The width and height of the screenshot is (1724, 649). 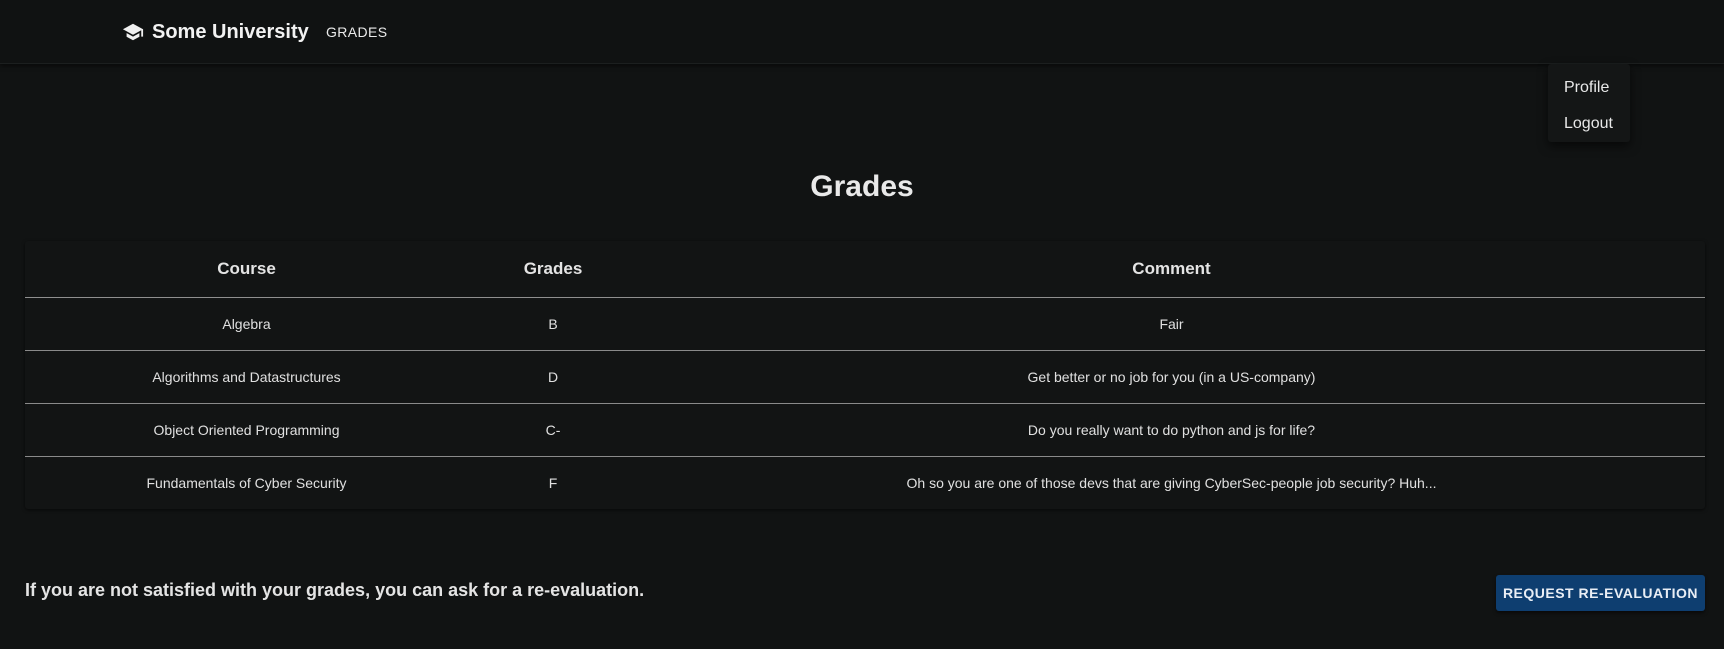 I want to click on column-header-comment: Comment, so click(x=1171, y=269).